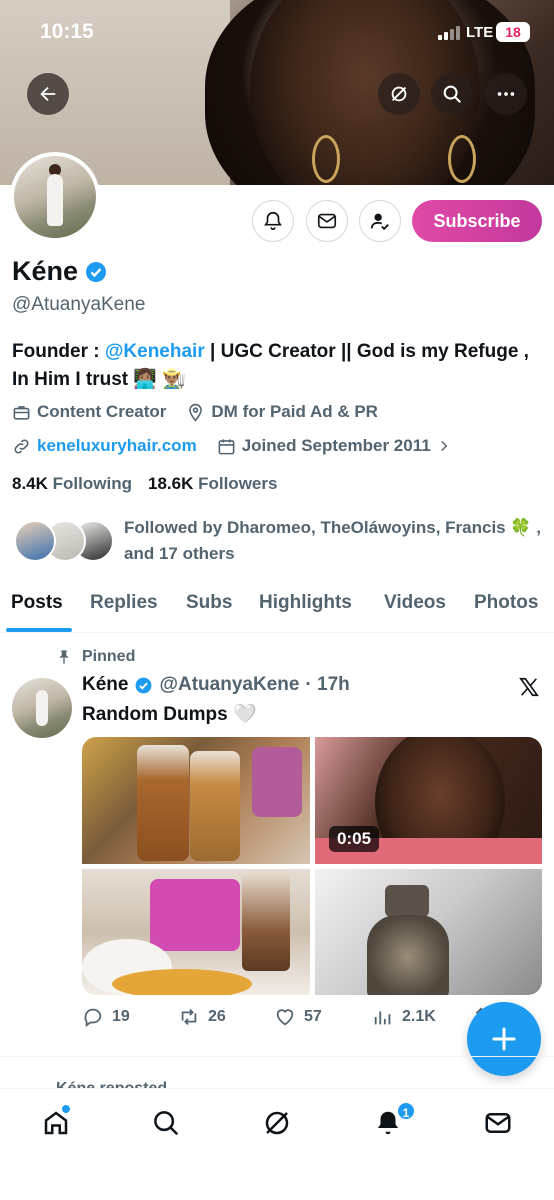  Describe the element at coordinates (105, 685) in the screenshot. I see `post-author-name: Kéne` at that location.